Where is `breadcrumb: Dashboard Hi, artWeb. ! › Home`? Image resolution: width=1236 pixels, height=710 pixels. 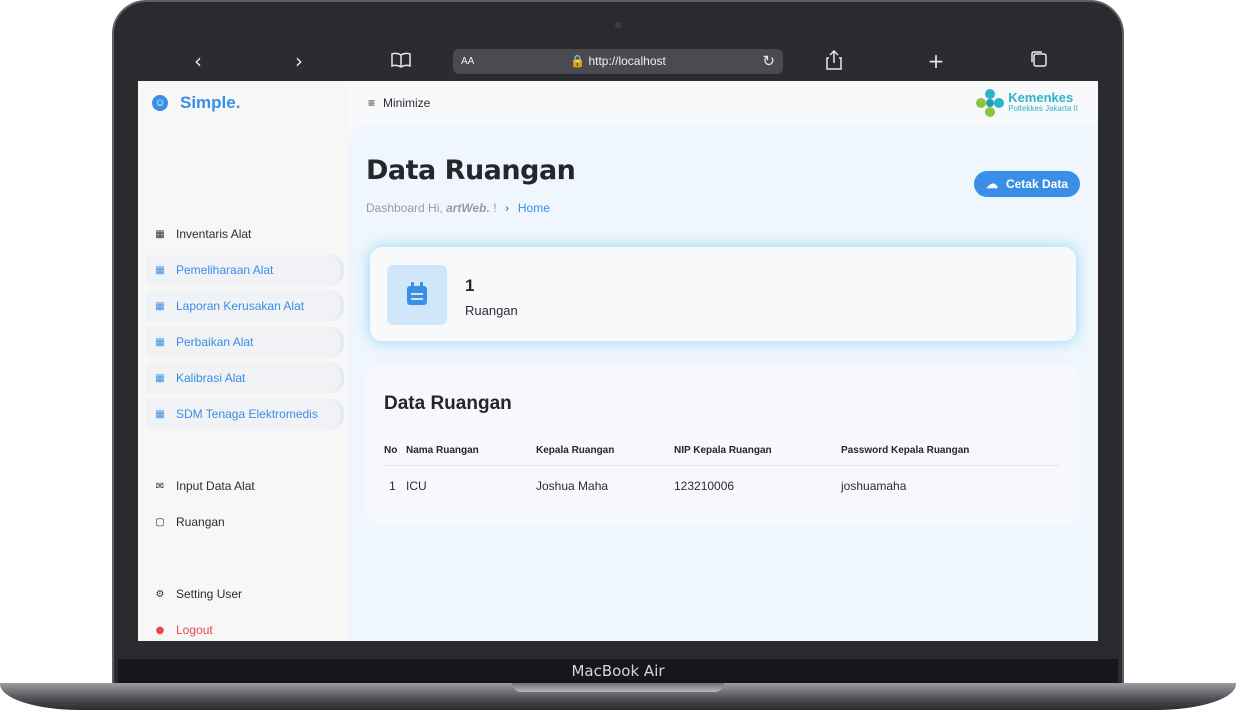
breadcrumb: Dashboard Hi, artWeb. ! › Home is located at coordinates (458, 208).